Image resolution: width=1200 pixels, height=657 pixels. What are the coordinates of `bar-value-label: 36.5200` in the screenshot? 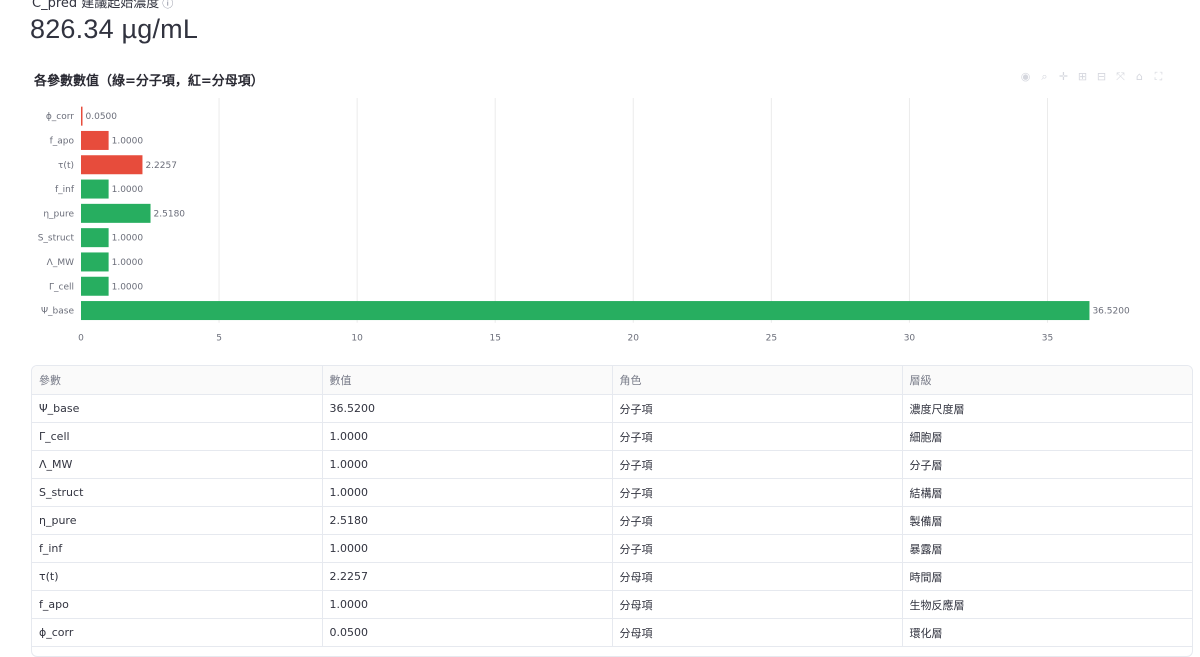 It's located at (1110, 312).